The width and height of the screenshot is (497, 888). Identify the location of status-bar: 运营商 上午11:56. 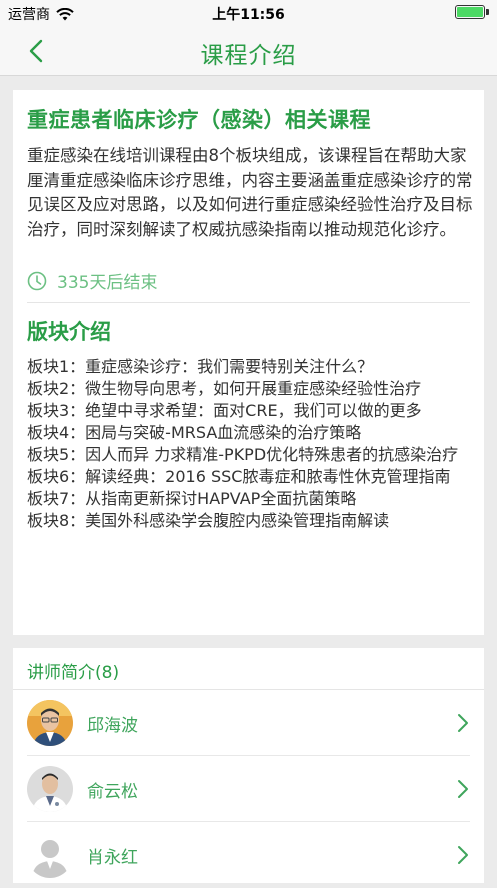
(248, 13).